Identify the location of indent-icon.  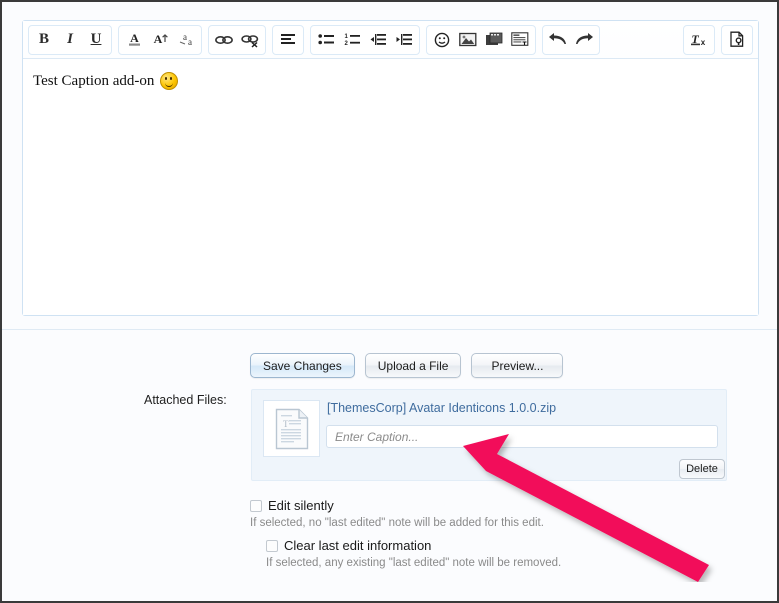
(404, 40).